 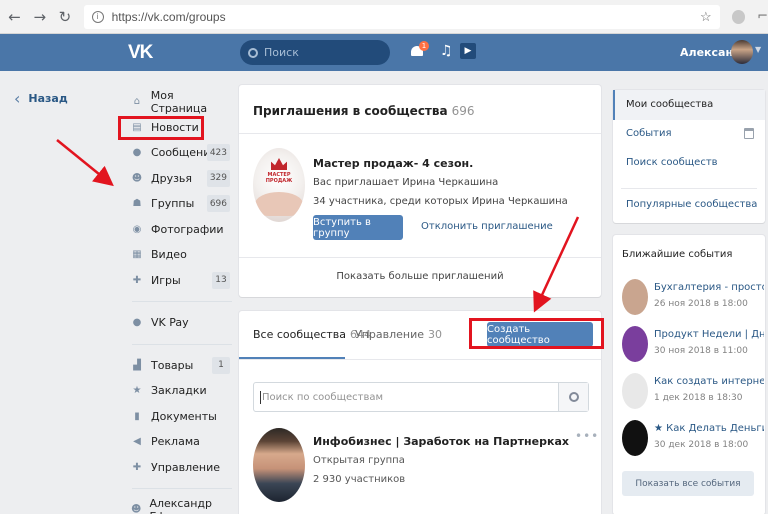 What do you see at coordinates (137, 365) in the screenshot?
I see `bag-icon: ▟` at bounding box center [137, 365].